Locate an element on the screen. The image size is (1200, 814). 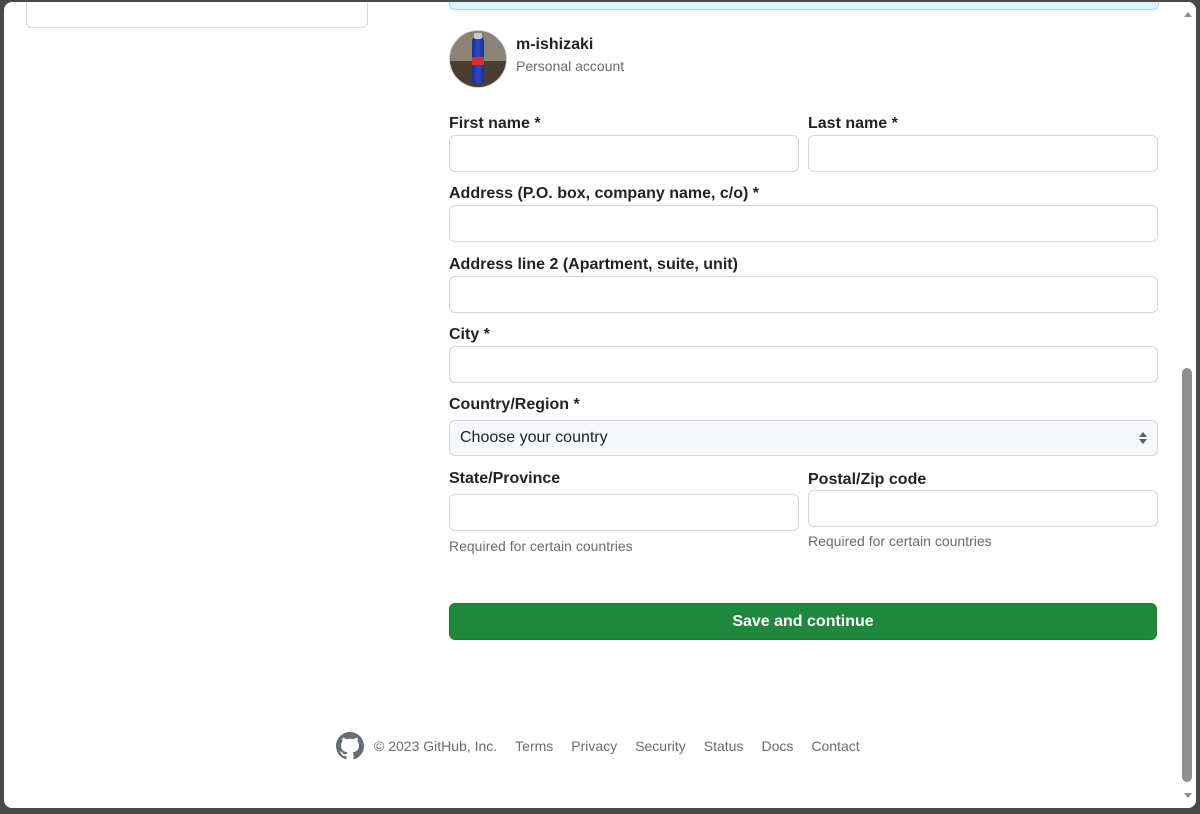
account-username: m-ishizaki is located at coordinates (555, 44).